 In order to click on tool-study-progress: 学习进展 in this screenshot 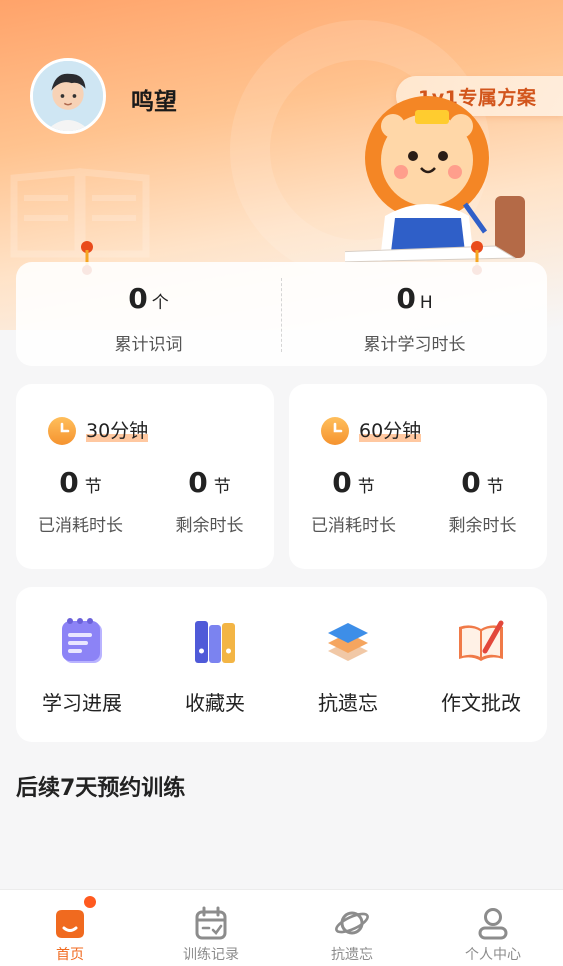, I will do `click(82, 665)`.